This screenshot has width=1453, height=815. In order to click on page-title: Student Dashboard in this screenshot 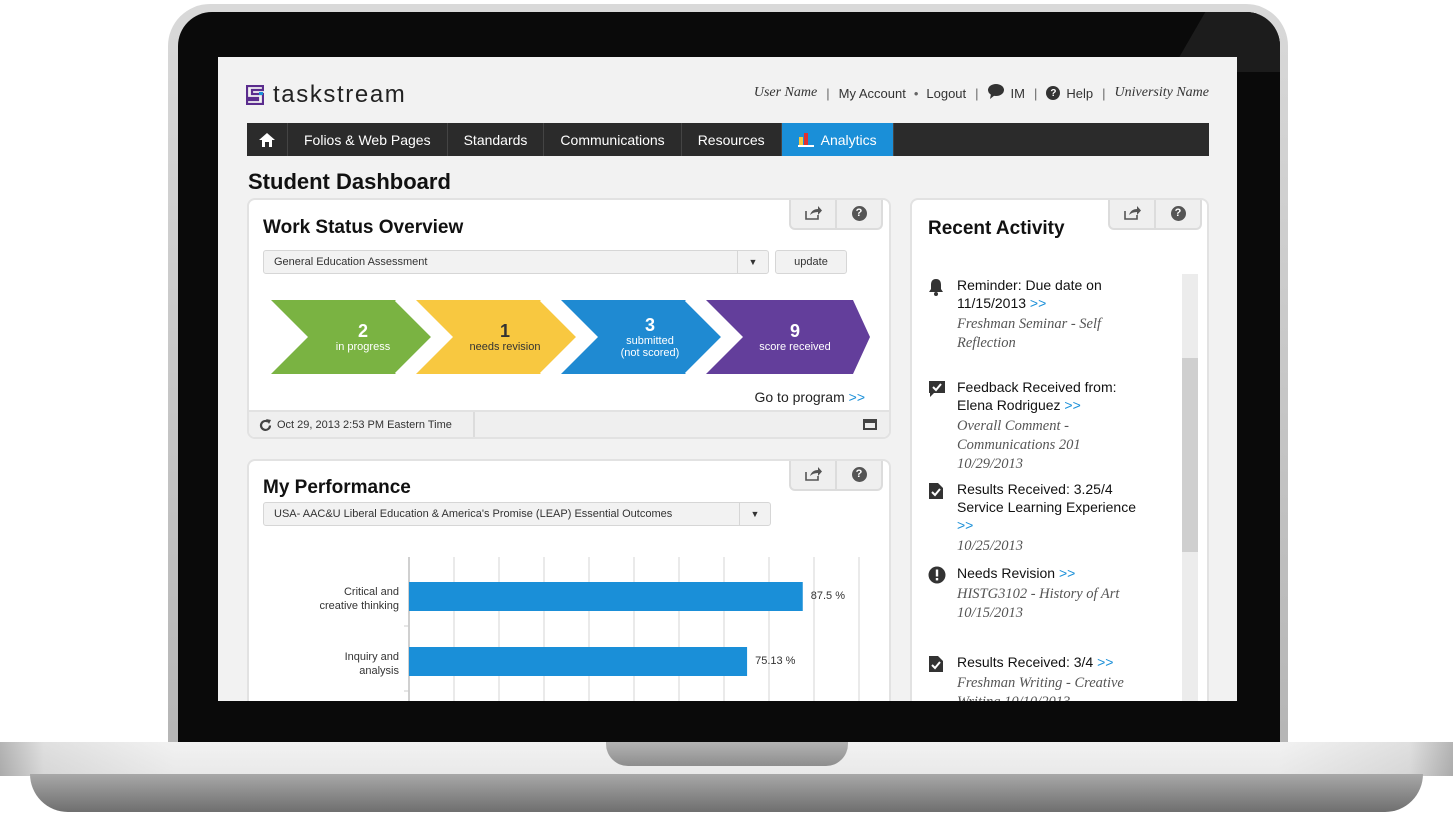, I will do `click(349, 181)`.